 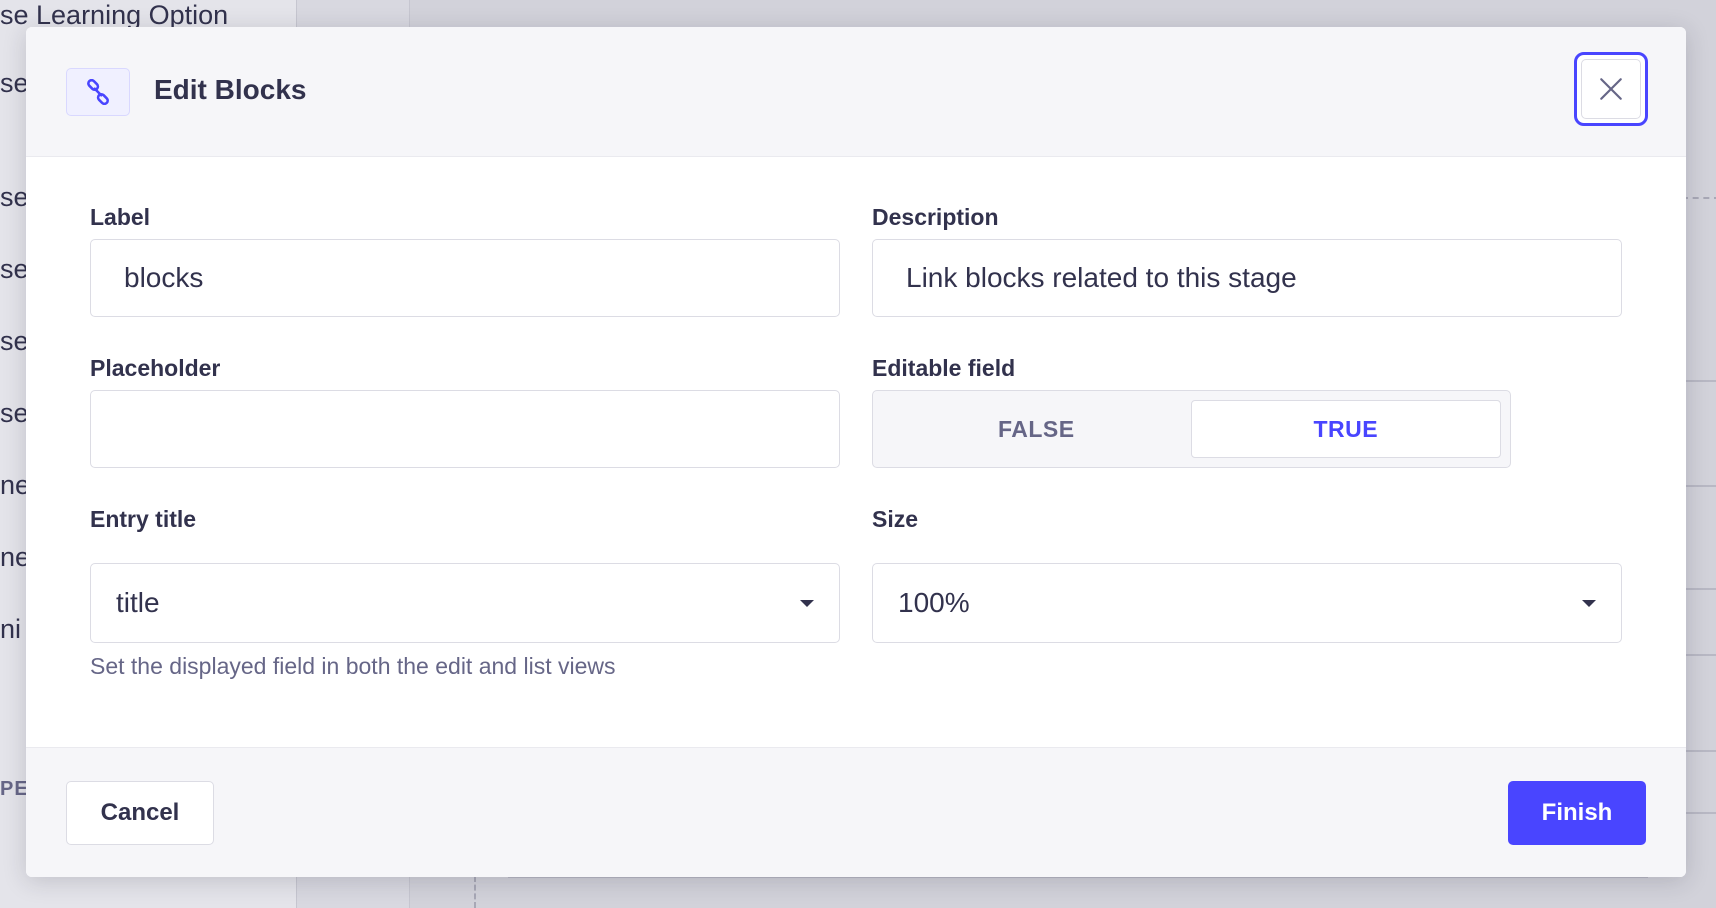 I want to click on modal-header: Edit Blocks, so click(x=856, y=92).